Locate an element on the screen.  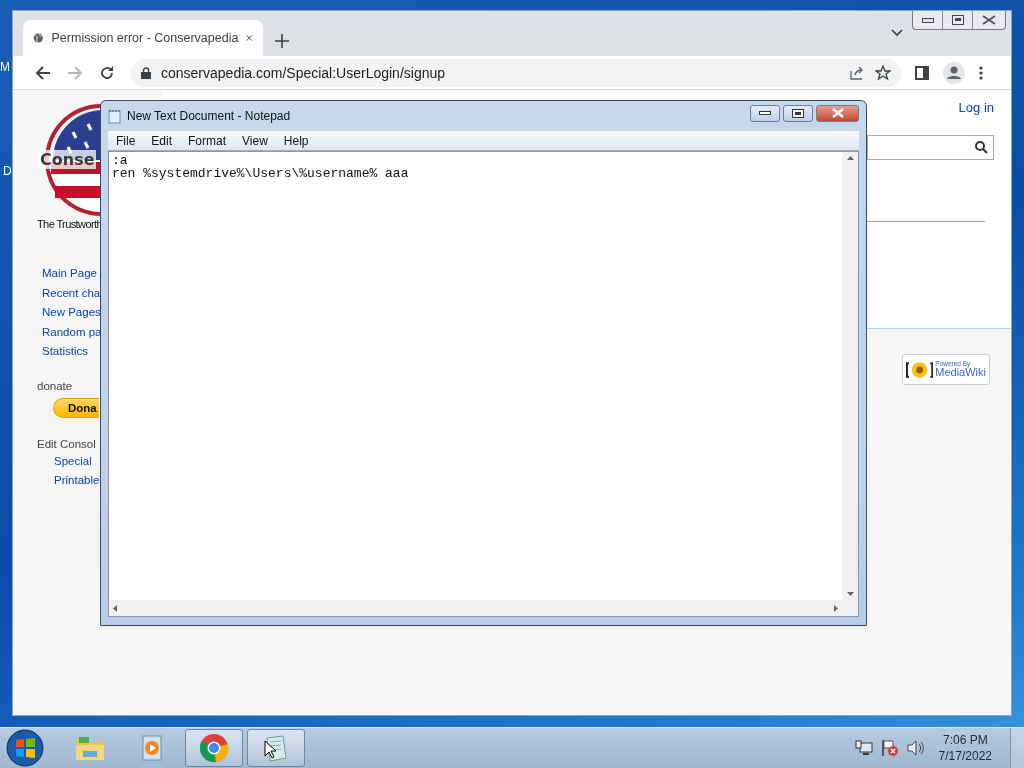
tagline: The Trustworth is located at coordinates (69, 224).